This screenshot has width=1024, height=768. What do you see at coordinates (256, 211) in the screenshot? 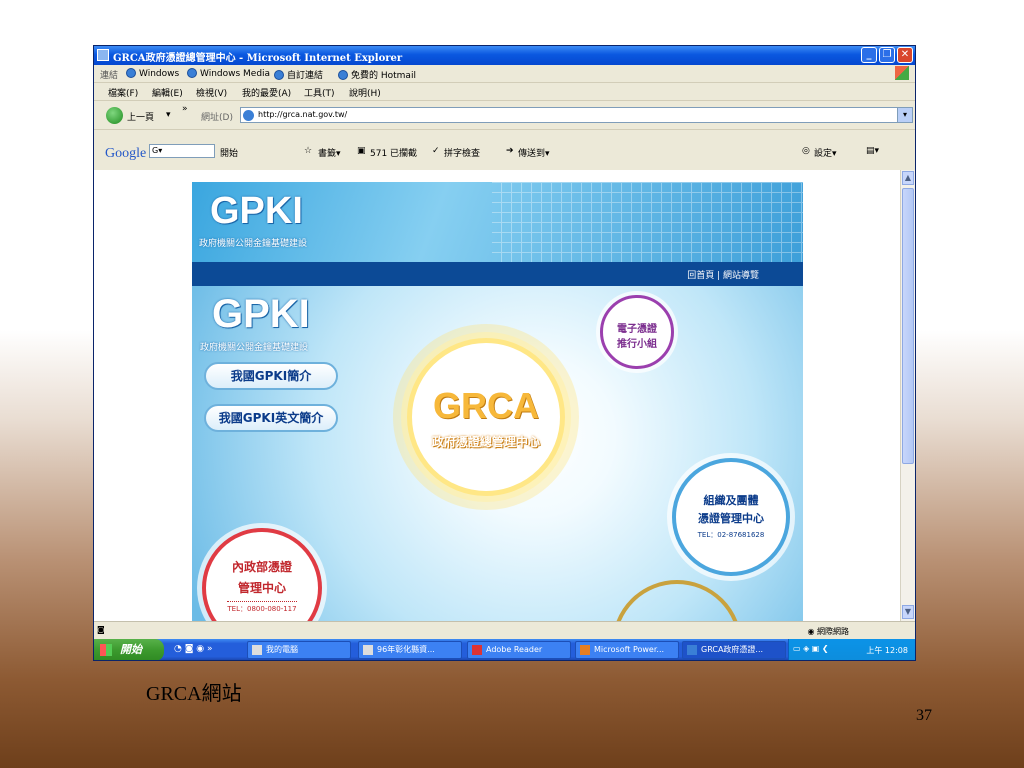
I see `header-gpki-logo: GPKI` at bounding box center [256, 211].